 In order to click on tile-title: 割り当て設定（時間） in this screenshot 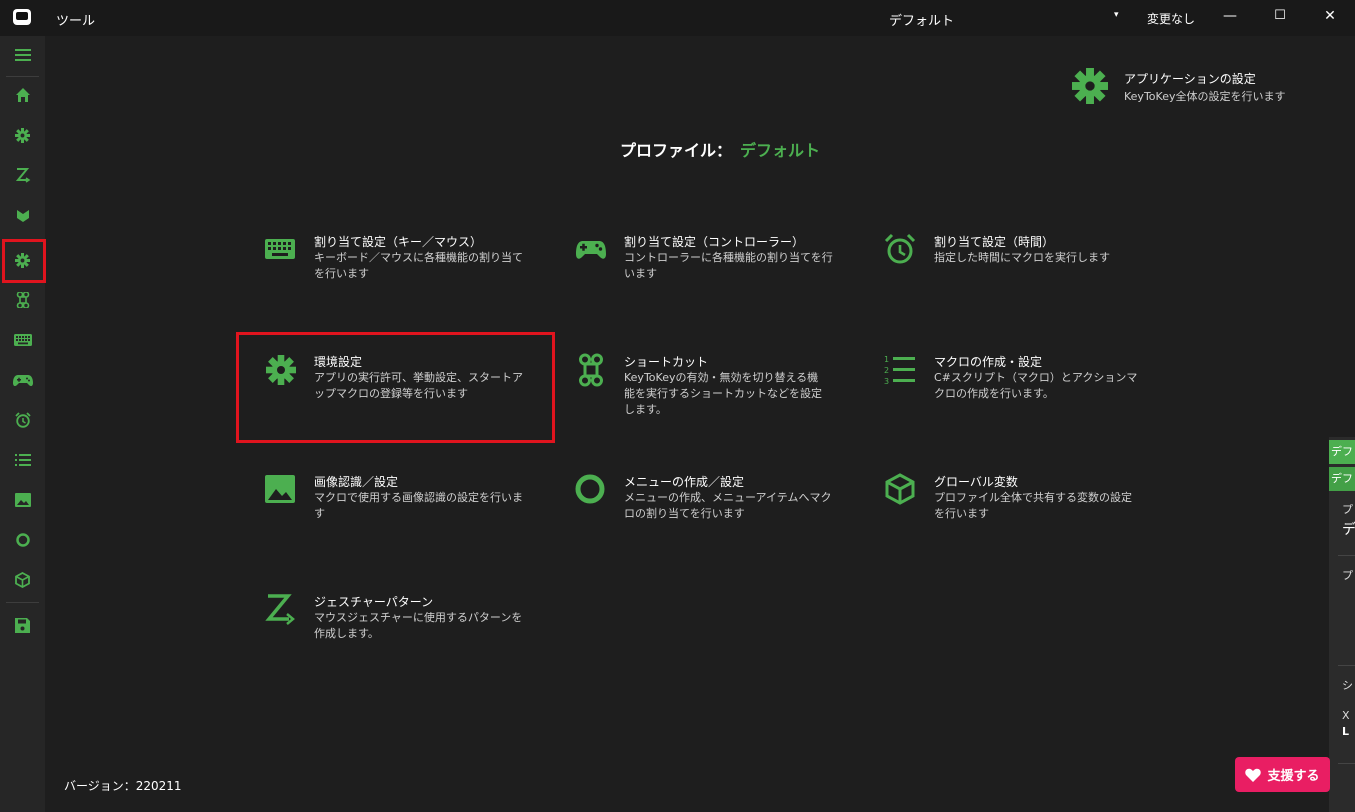, I will do `click(994, 242)`.